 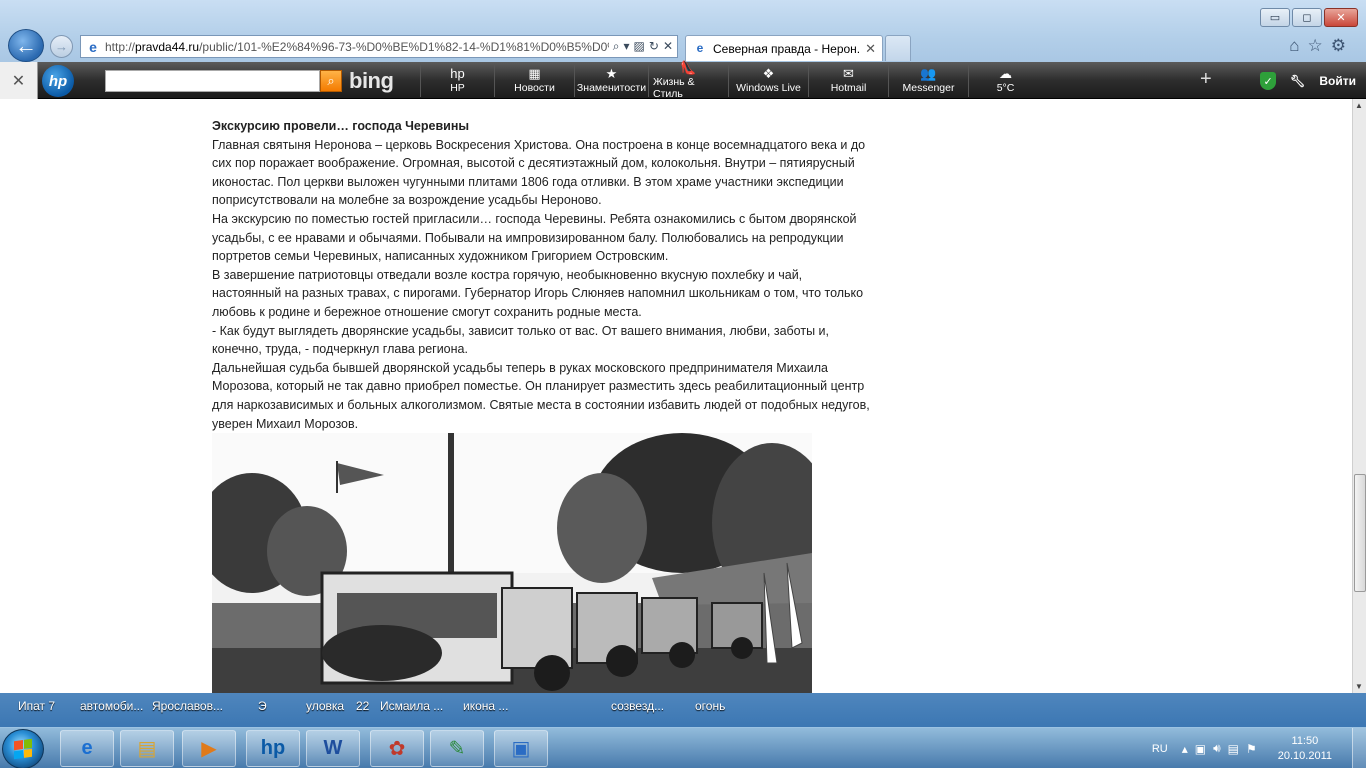 What do you see at coordinates (457, 80) in the screenshot?
I see `toolbar-item-1: hp HP` at bounding box center [457, 80].